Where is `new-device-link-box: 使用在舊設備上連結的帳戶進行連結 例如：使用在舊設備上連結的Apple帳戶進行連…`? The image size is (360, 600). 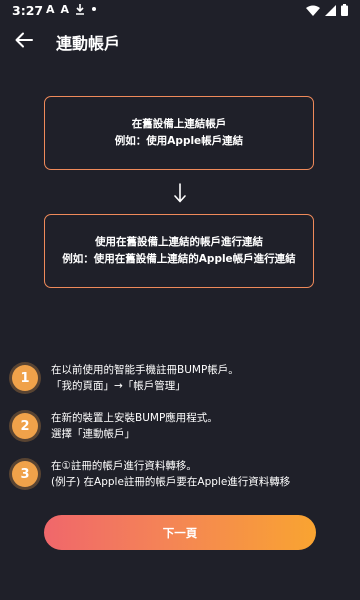
new-device-link-box: 使用在舊設備上連結的帳戶進行連結 例如：使用在舊設備上連結的Apple帳戶進行連… is located at coordinates (179, 251).